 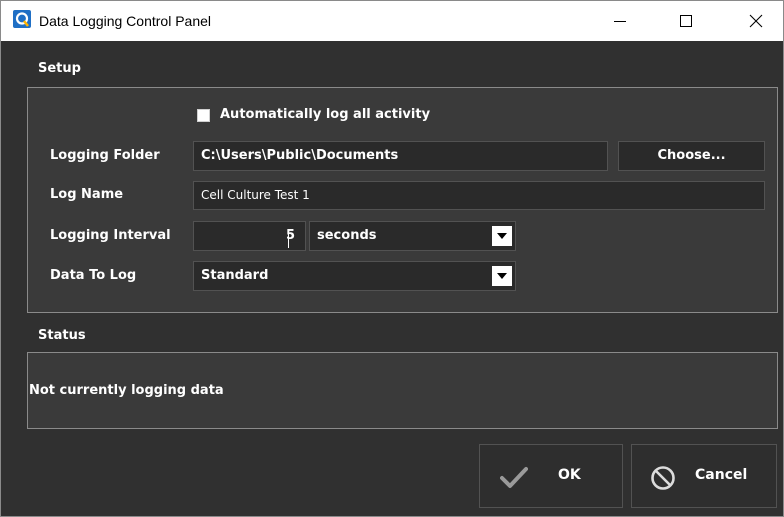 What do you see at coordinates (551, 476) in the screenshot?
I see `ok-button: OK` at bounding box center [551, 476].